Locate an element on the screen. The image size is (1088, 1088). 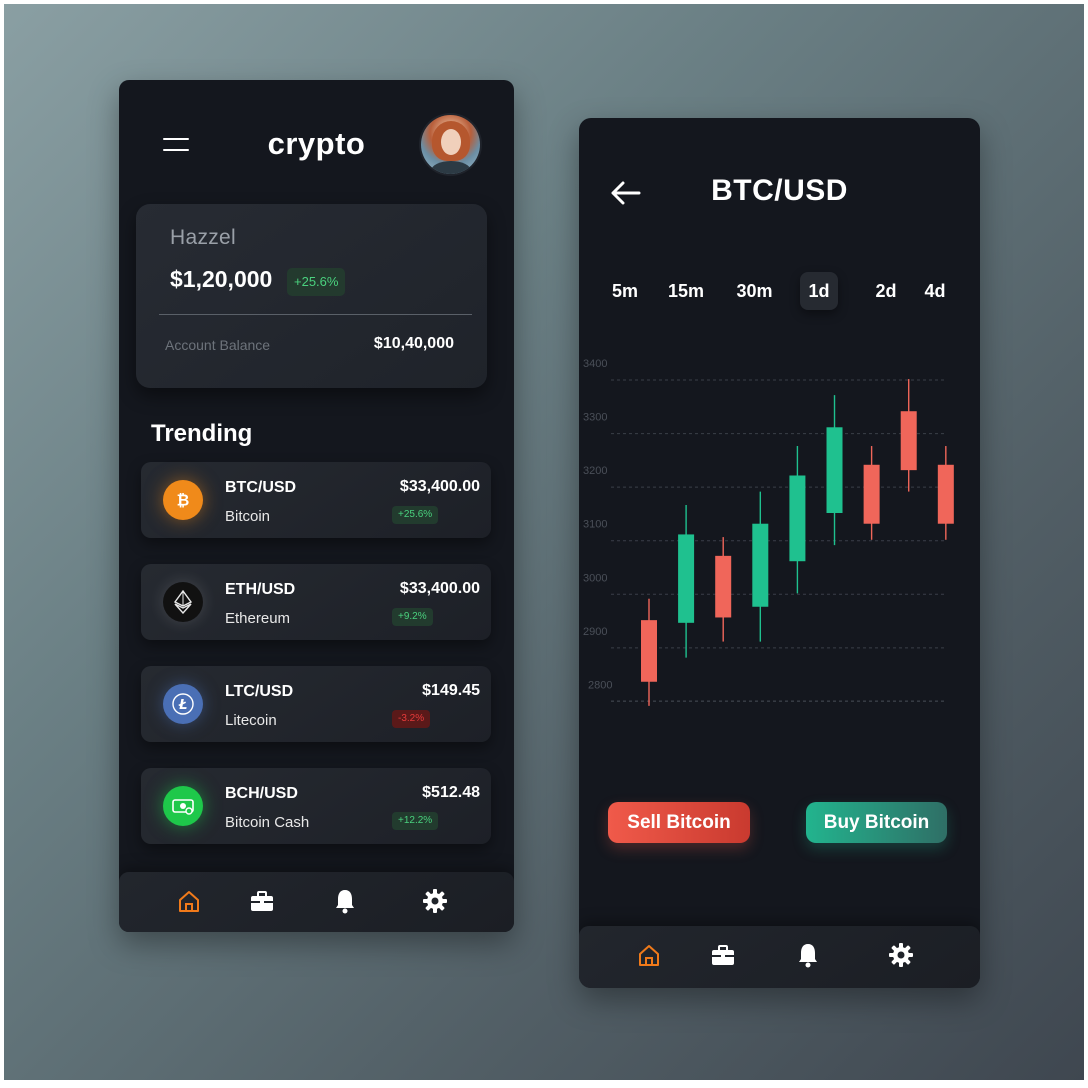
tab-15m: 15m is located at coordinates (686, 291).